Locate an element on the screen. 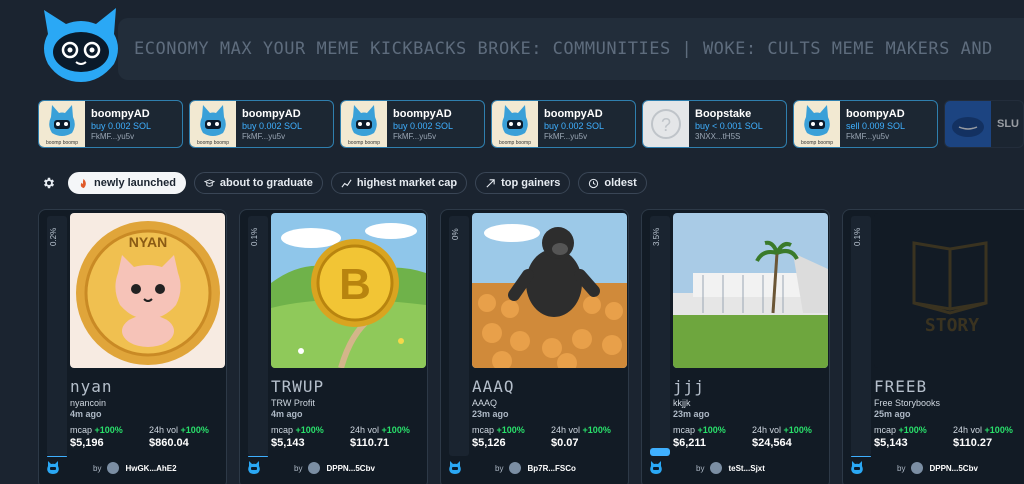  gorilla-dog-army-image is located at coordinates (549, 290).